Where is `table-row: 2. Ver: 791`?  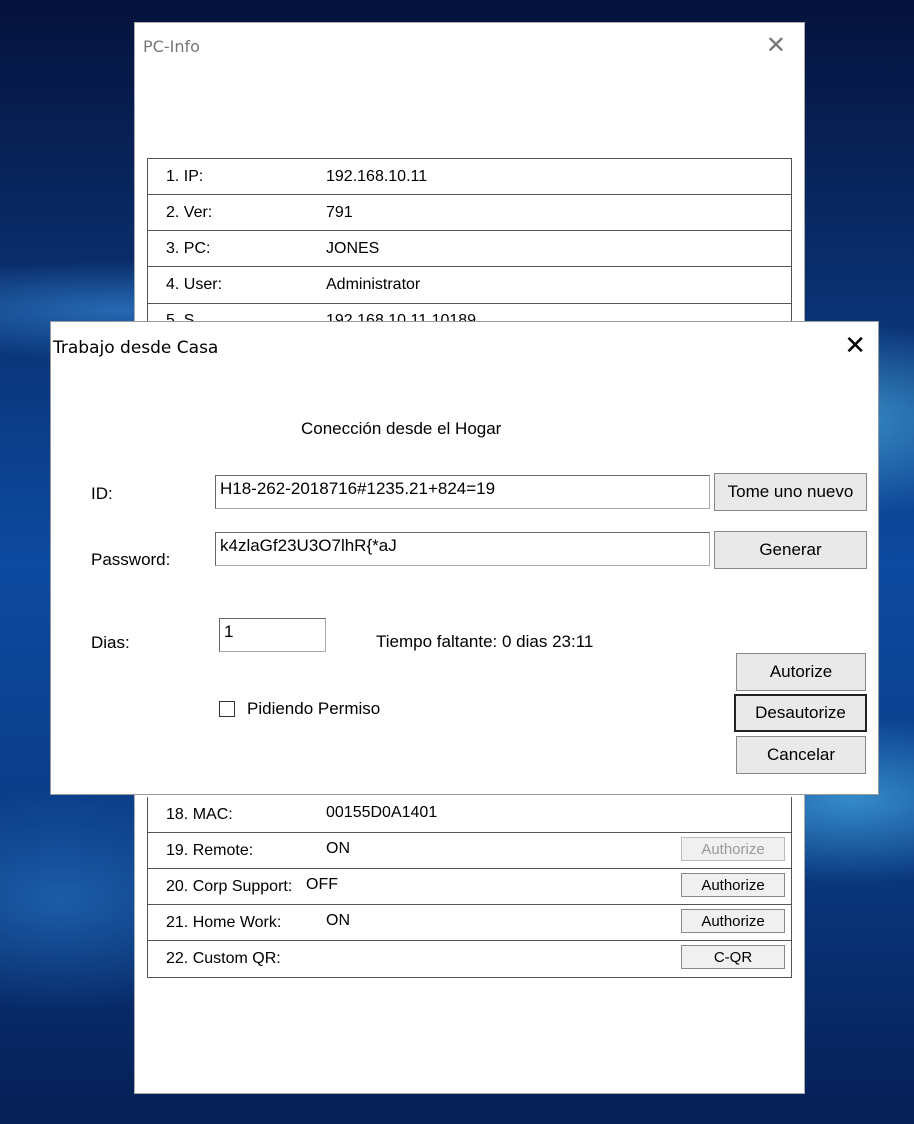 table-row: 2. Ver: 791 is located at coordinates (469, 213).